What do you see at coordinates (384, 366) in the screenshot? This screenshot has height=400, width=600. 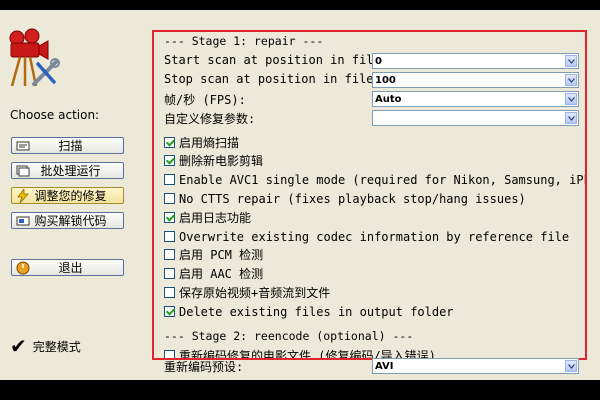 I see `reencode-preset-value: AVI` at bounding box center [384, 366].